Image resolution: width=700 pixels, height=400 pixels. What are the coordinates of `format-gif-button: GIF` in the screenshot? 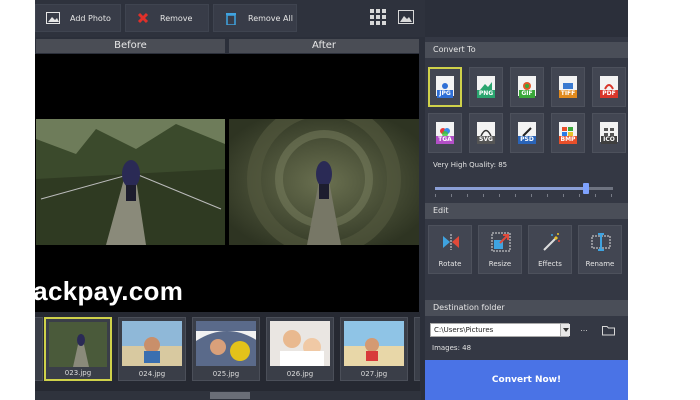 It's located at (527, 87).